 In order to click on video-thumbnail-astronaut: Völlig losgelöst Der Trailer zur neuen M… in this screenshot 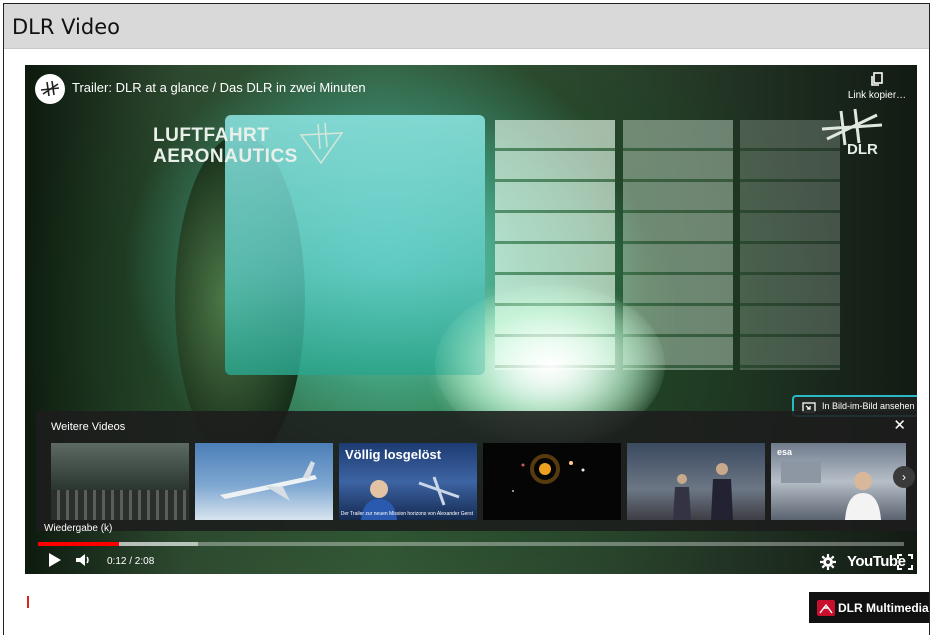, I will do `click(408, 481)`.